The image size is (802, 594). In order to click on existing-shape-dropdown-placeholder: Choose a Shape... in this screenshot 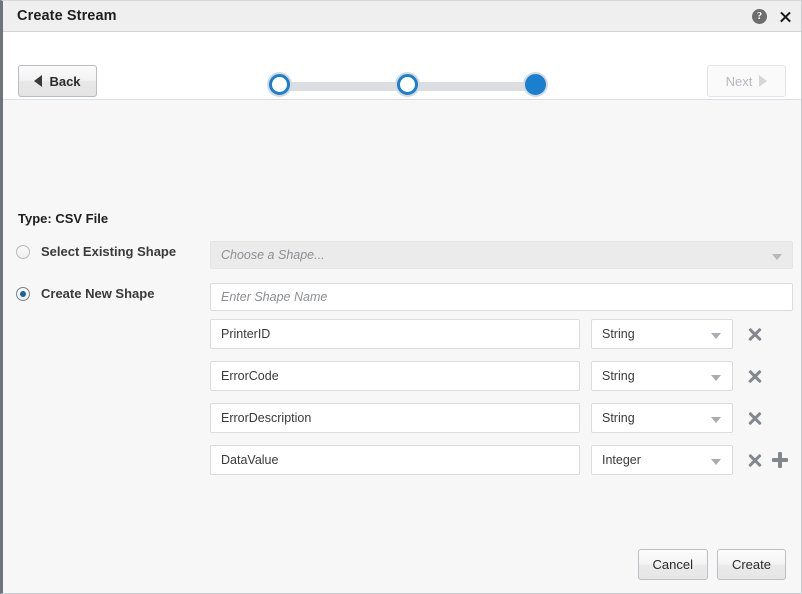, I will do `click(273, 255)`.